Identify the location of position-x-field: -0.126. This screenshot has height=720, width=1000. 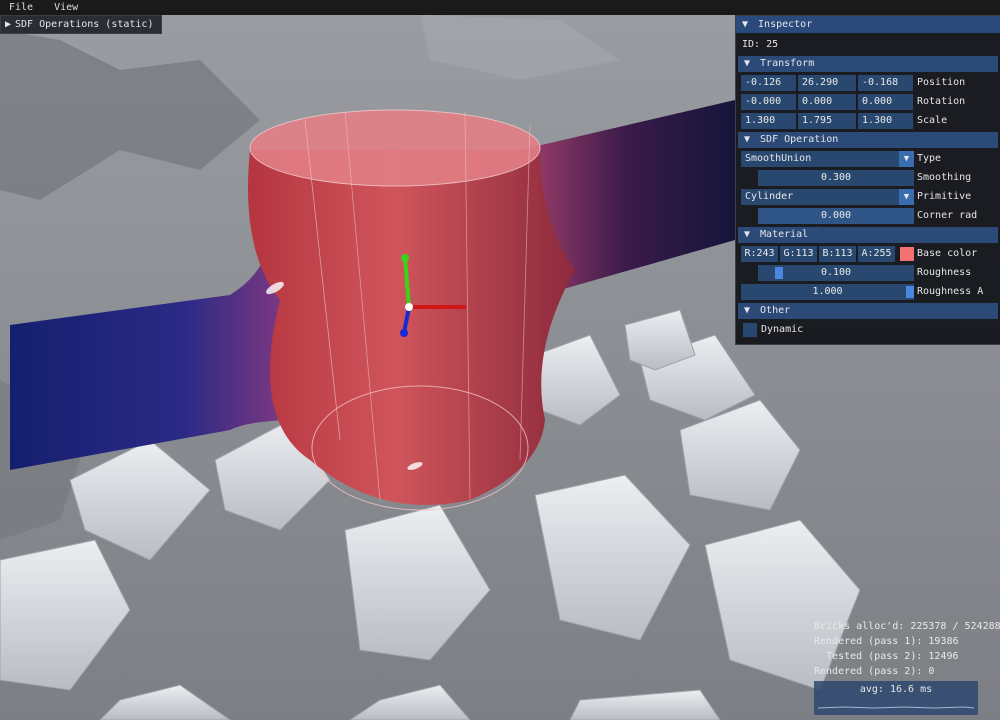
(768, 83).